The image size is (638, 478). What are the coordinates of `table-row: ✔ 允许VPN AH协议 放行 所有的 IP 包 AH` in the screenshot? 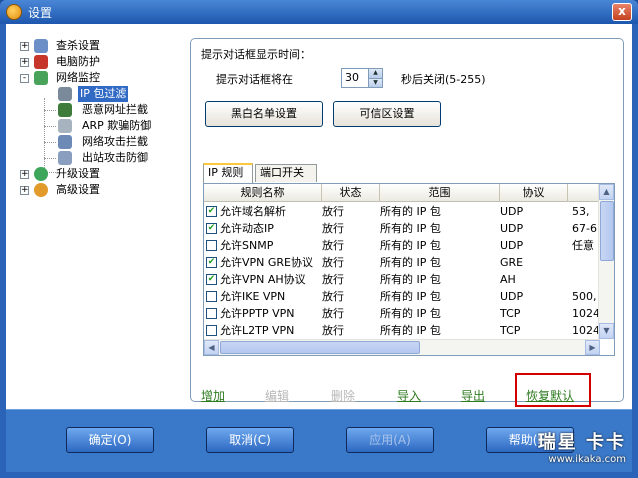 It's located at (402, 279).